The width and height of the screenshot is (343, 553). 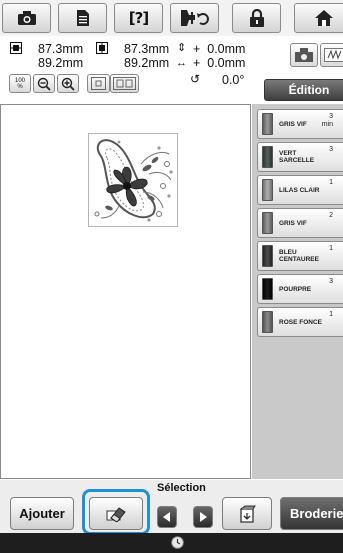 What do you see at coordinates (331, 215) in the screenshot?
I see `thread-time: 2` at bounding box center [331, 215].